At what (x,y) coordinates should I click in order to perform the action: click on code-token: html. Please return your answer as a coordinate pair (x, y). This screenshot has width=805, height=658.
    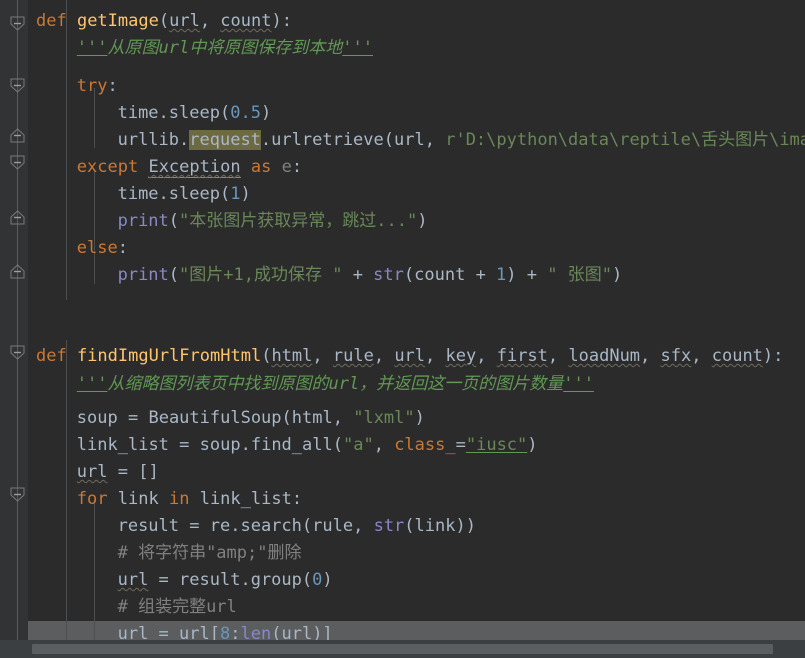
    Looking at the image, I should click on (312, 418).